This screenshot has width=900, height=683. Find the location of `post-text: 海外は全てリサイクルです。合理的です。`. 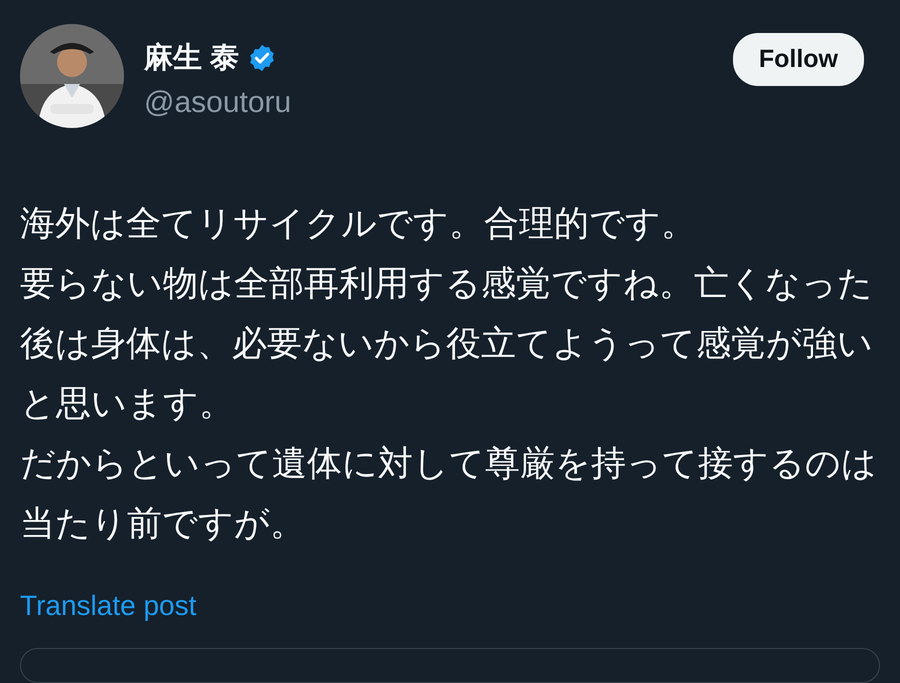

post-text: 海外は全てリサイクルです。合理的です。 is located at coordinates (358, 224).